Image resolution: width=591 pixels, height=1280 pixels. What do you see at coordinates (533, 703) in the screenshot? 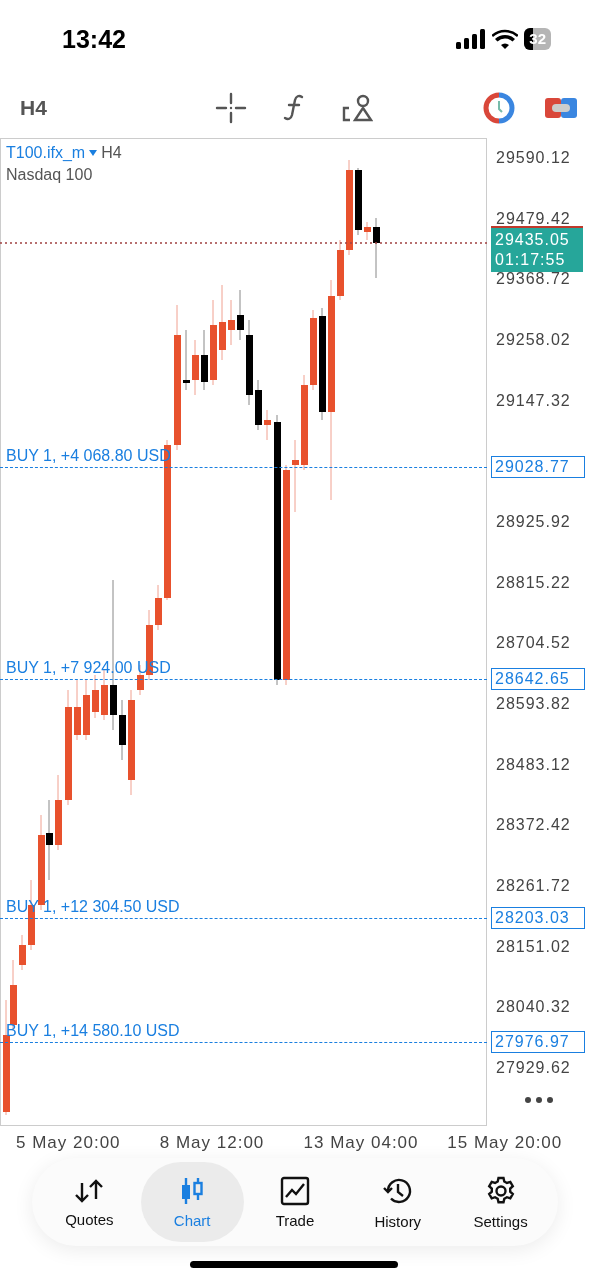
I see `price-tick: 28593.82` at bounding box center [533, 703].